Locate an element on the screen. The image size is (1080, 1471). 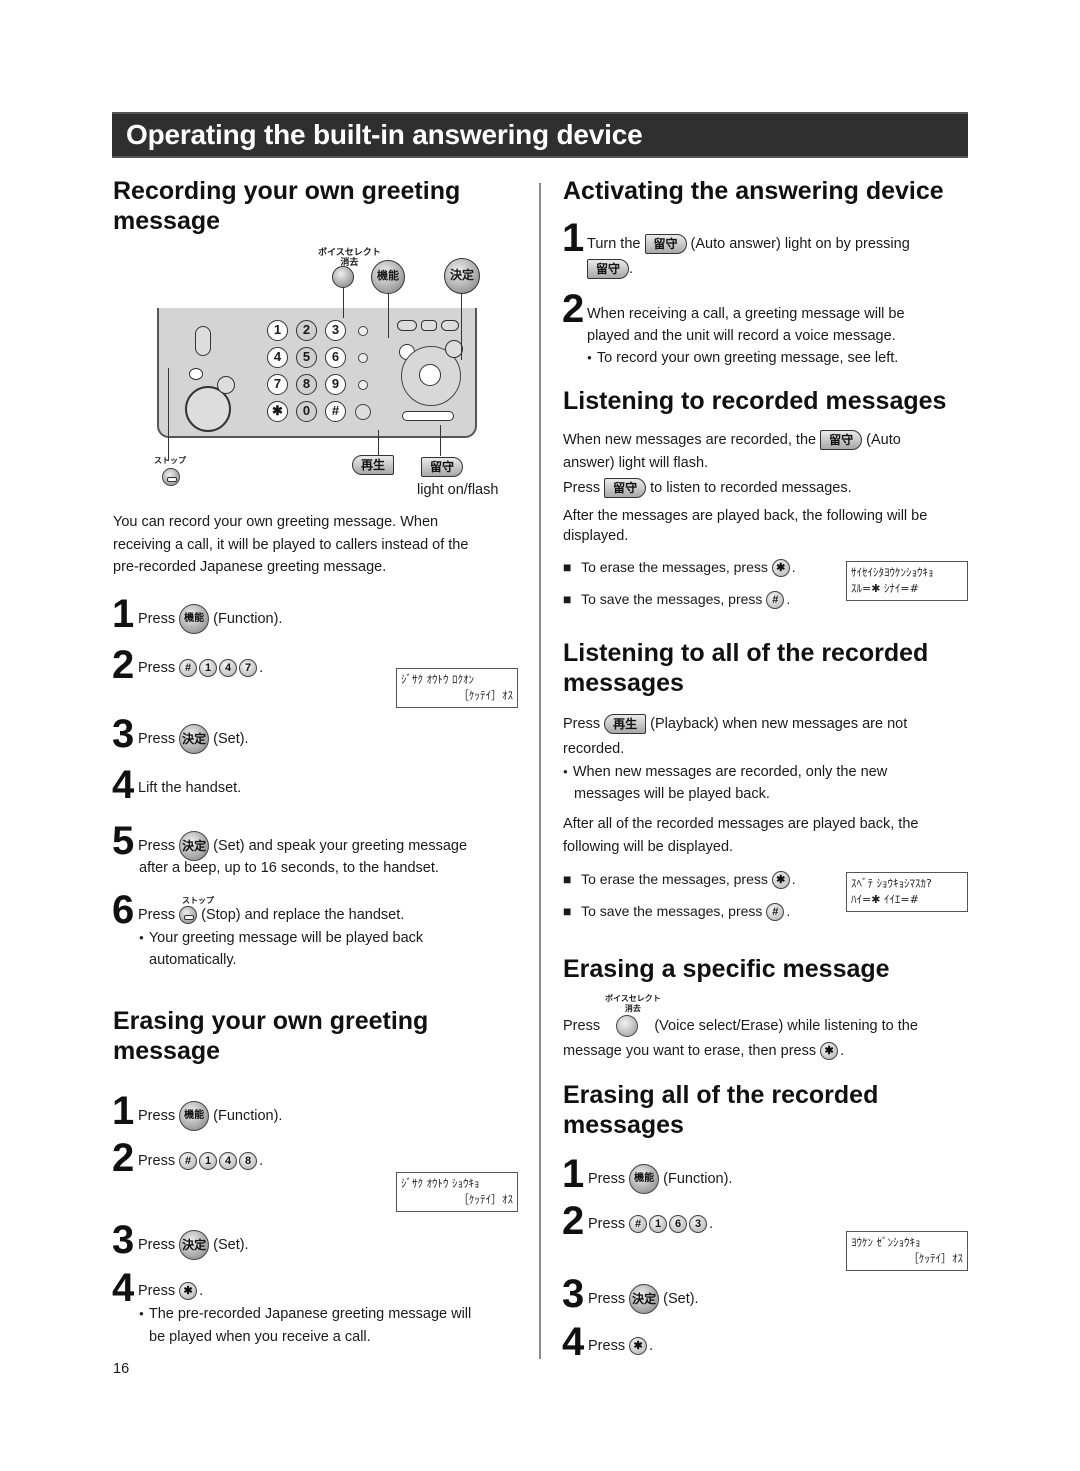
paragraph: message you want to erase, then press ✱. is located at coordinates (704, 1051).